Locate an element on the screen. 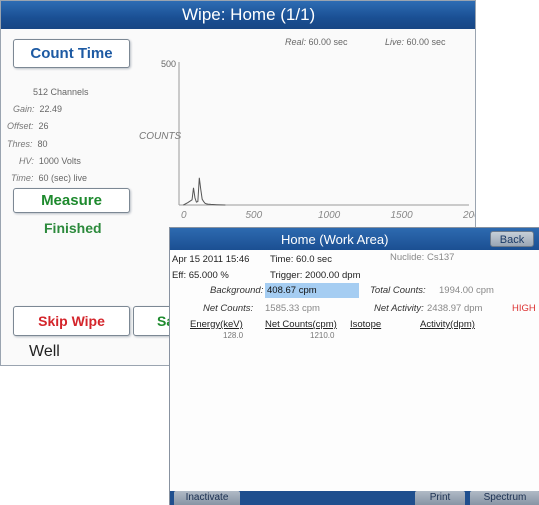  column-header-activity: Activity(dpm) is located at coordinates (447, 324).